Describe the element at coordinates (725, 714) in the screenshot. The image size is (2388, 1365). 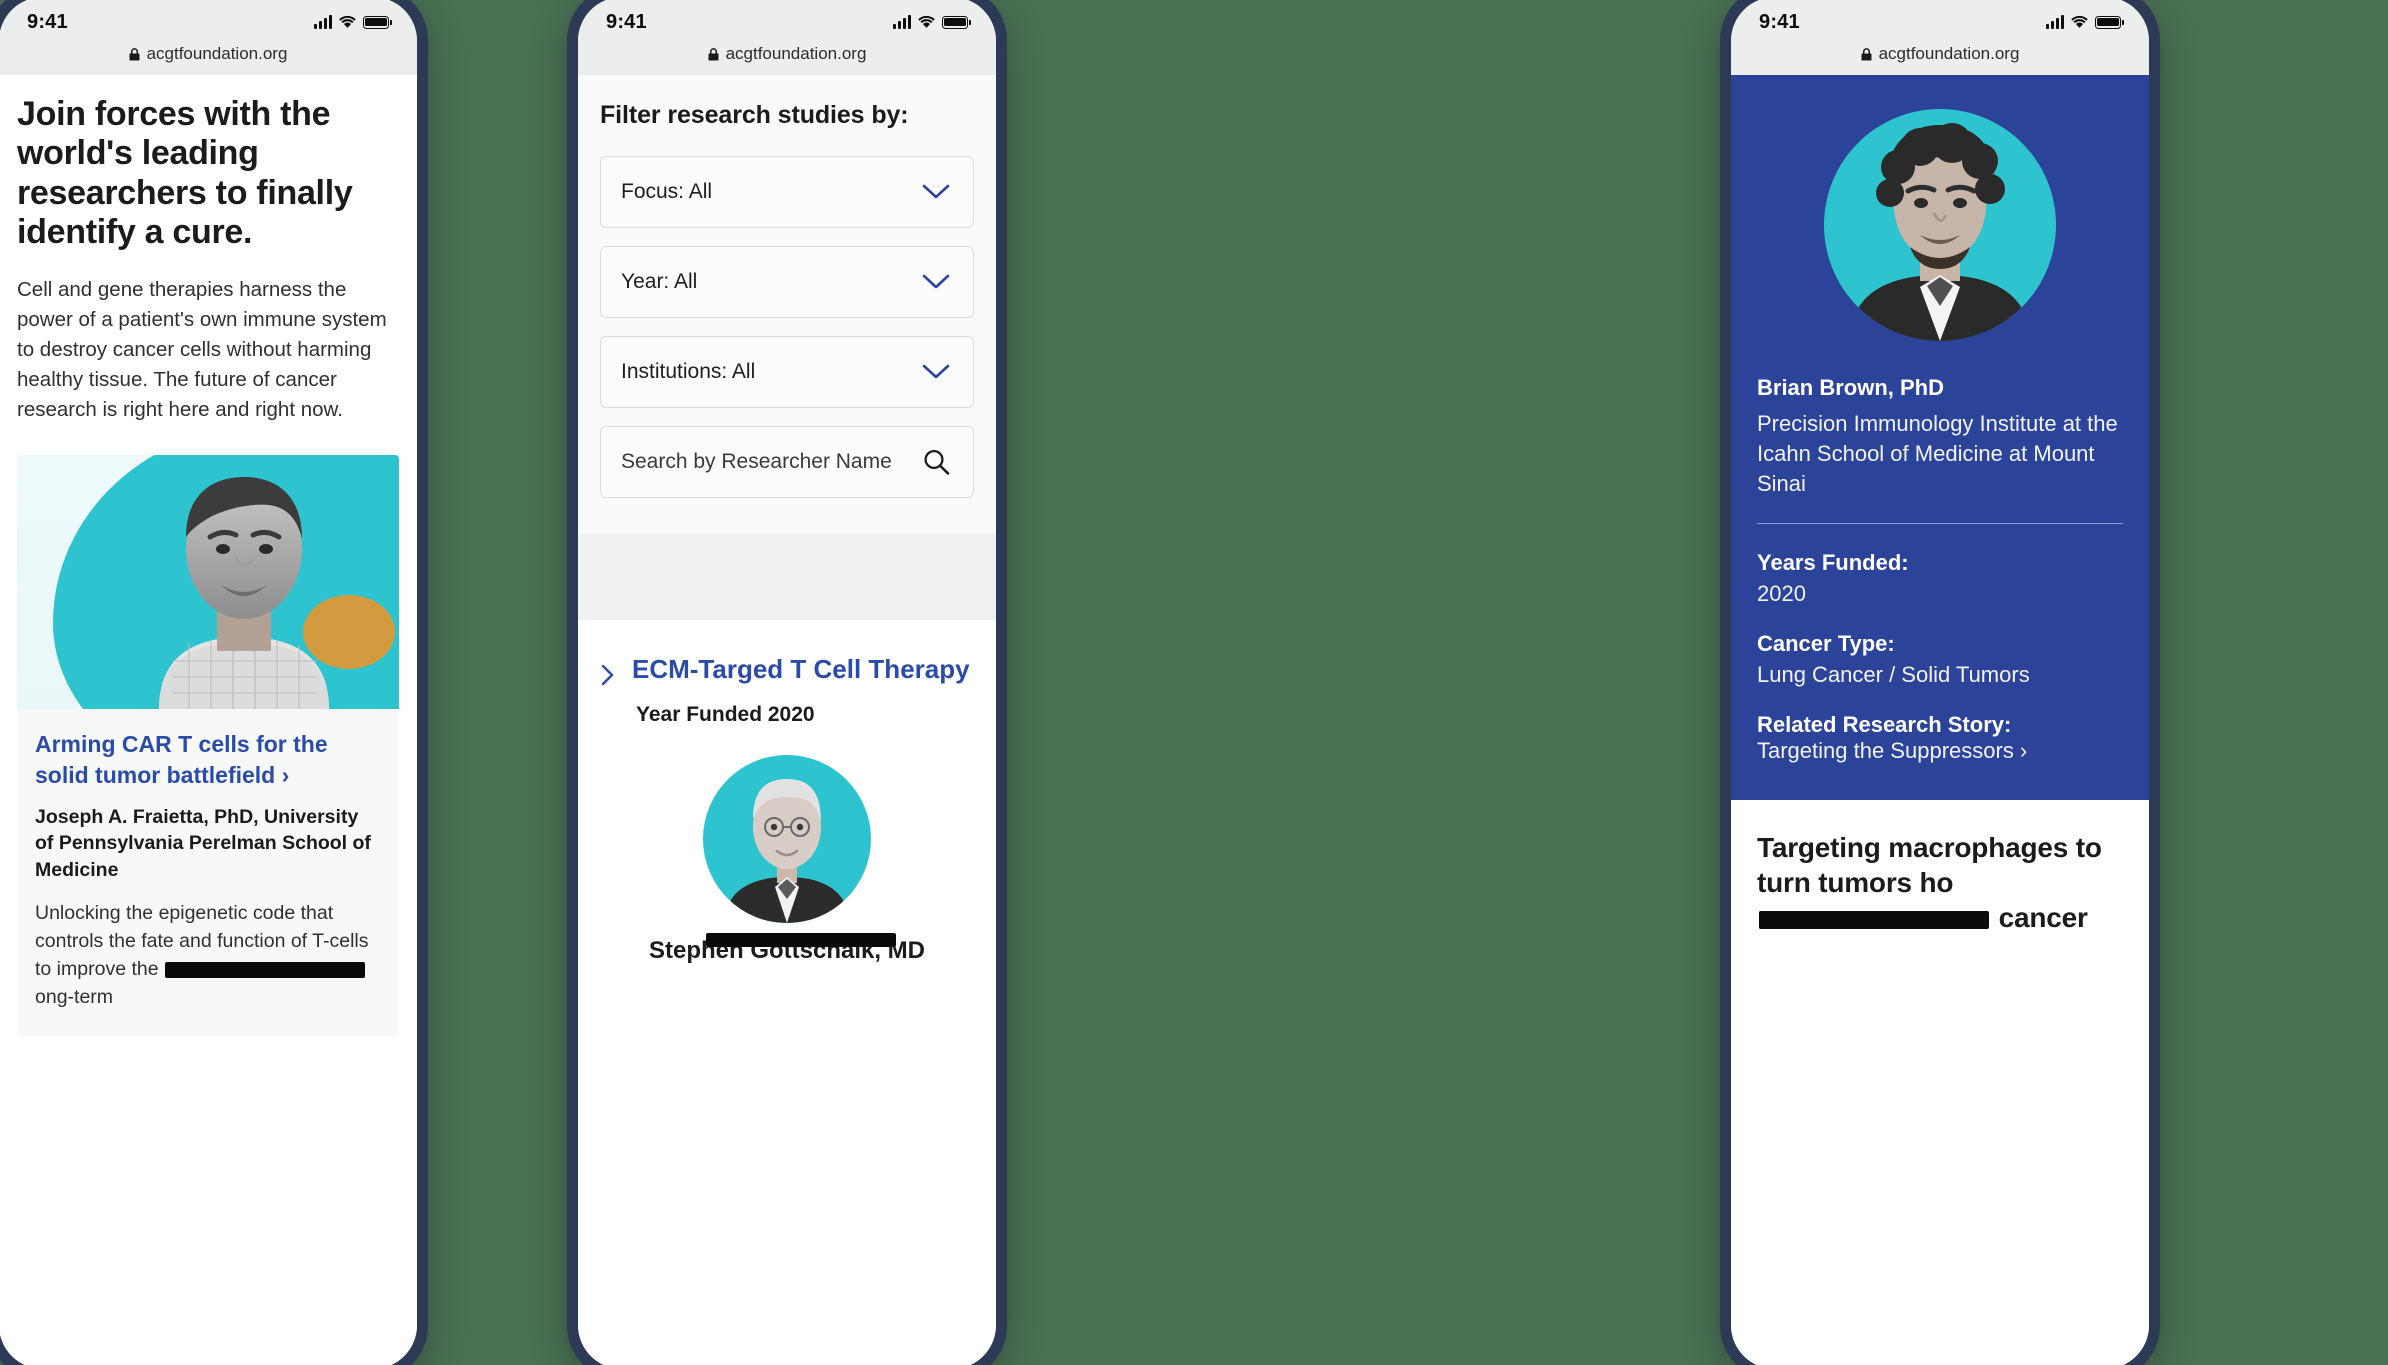
I see `study-year-funded: Year Funded 2020` at that location.